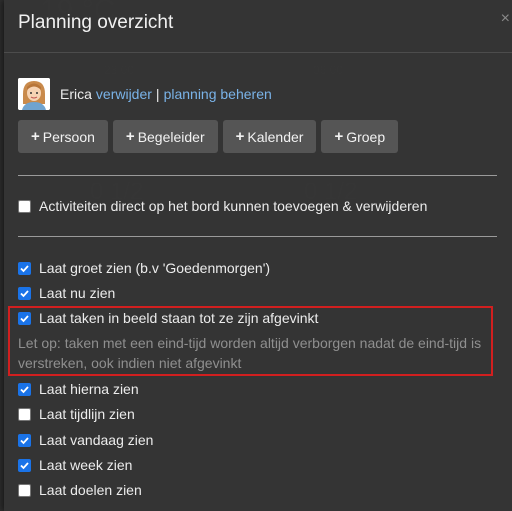  Describe the element at coordinates (366, 136) in the screenshot. I see `add-group-label: Groep` at that location.